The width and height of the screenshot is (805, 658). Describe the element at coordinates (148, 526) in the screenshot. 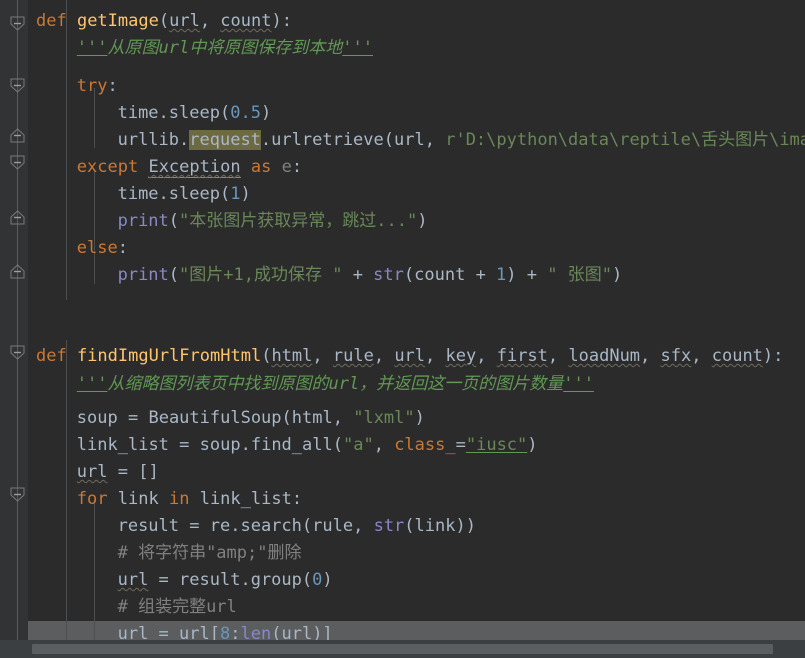

I see `code-token: result` at that location.